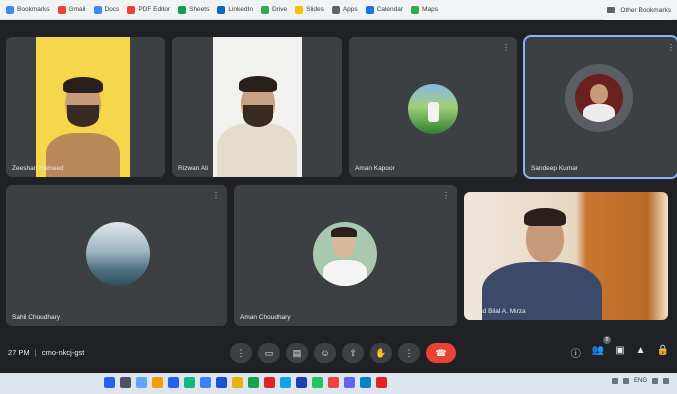 The width and height of the screenshot is (677, 394). What do you see at coordinates (554, 168) in the screenshot?
I see `participant-name: Sandeep Kumar` at bounding box center [554, 168].